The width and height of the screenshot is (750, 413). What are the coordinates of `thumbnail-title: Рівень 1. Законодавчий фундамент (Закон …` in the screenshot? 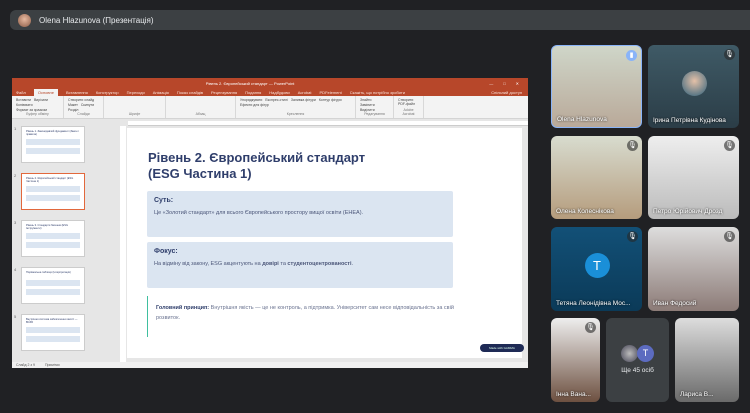 It's located at (52, 133).